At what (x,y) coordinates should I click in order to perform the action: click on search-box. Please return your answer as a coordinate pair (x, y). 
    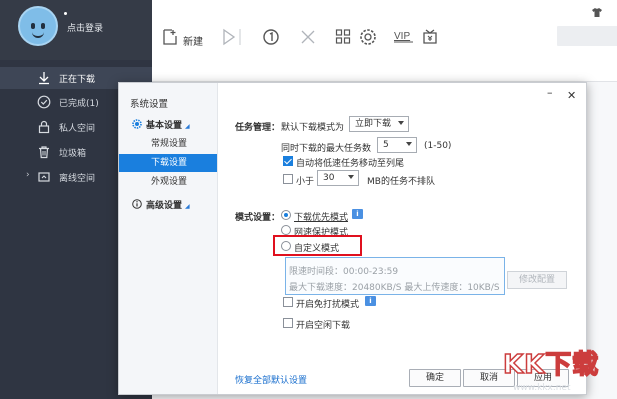
    Looking at the image, I should click on (587, 36).